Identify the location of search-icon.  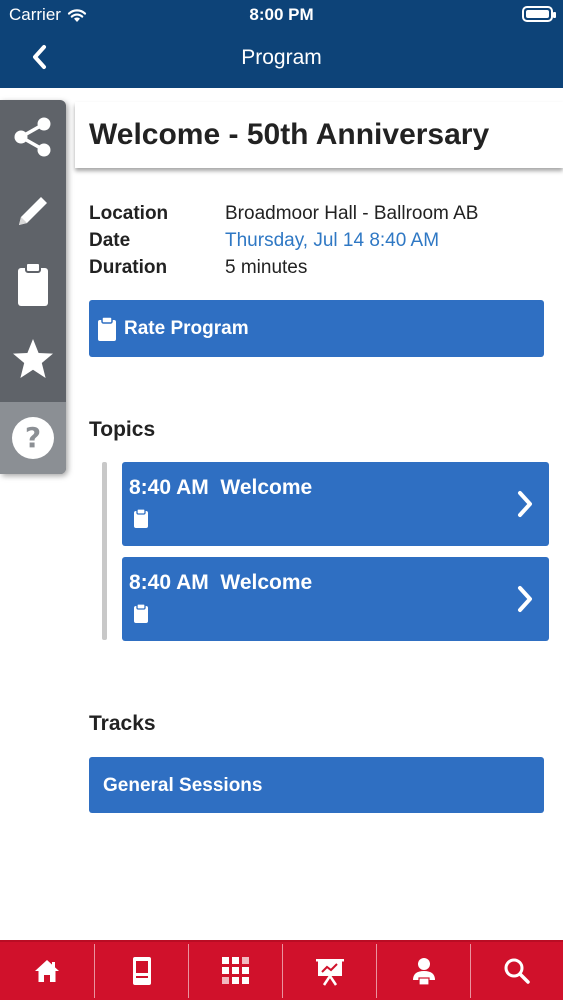
(517, 971).